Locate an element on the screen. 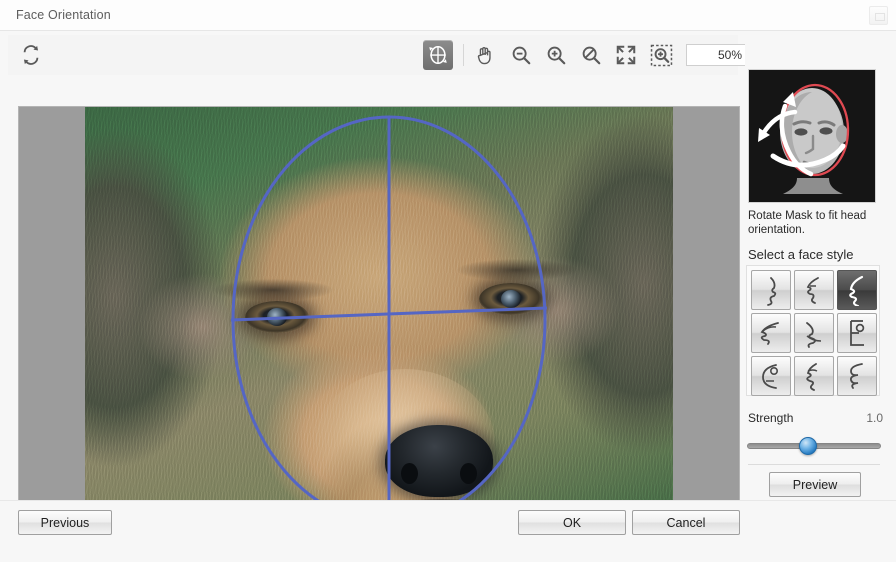 The width and height of the screenshot is (896, 562). toolbar: 50% is located at coordinates (379, 55).